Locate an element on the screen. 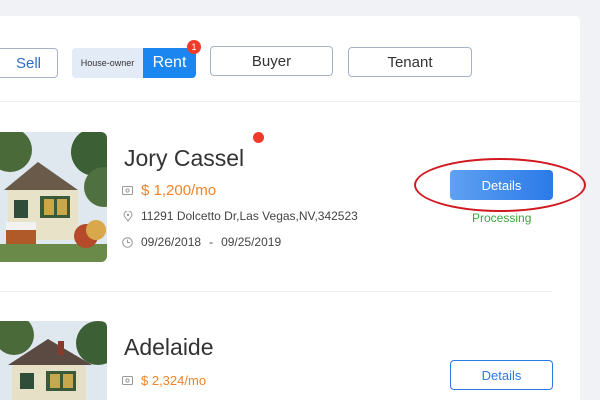 The height and width of the screenshot is (400, 600). listing-date-row: 09/26/2018 - 09/25/2019 is located at coordinates (201, 242).